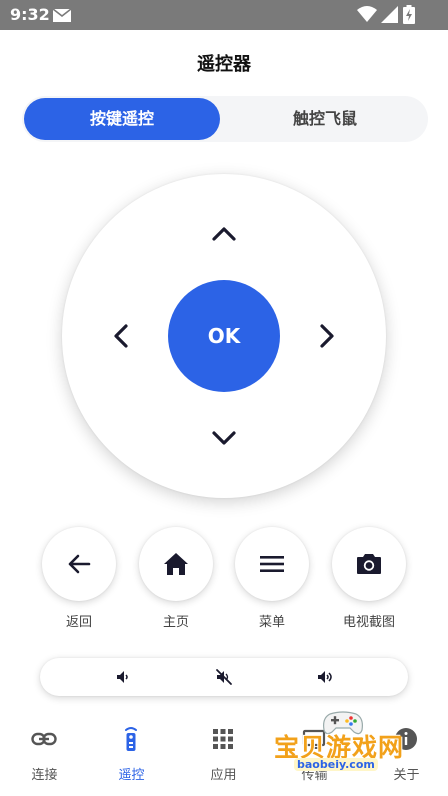 The height and width of the screenshot is (796, 448). I want to click on link-icon, so click(44, 739).